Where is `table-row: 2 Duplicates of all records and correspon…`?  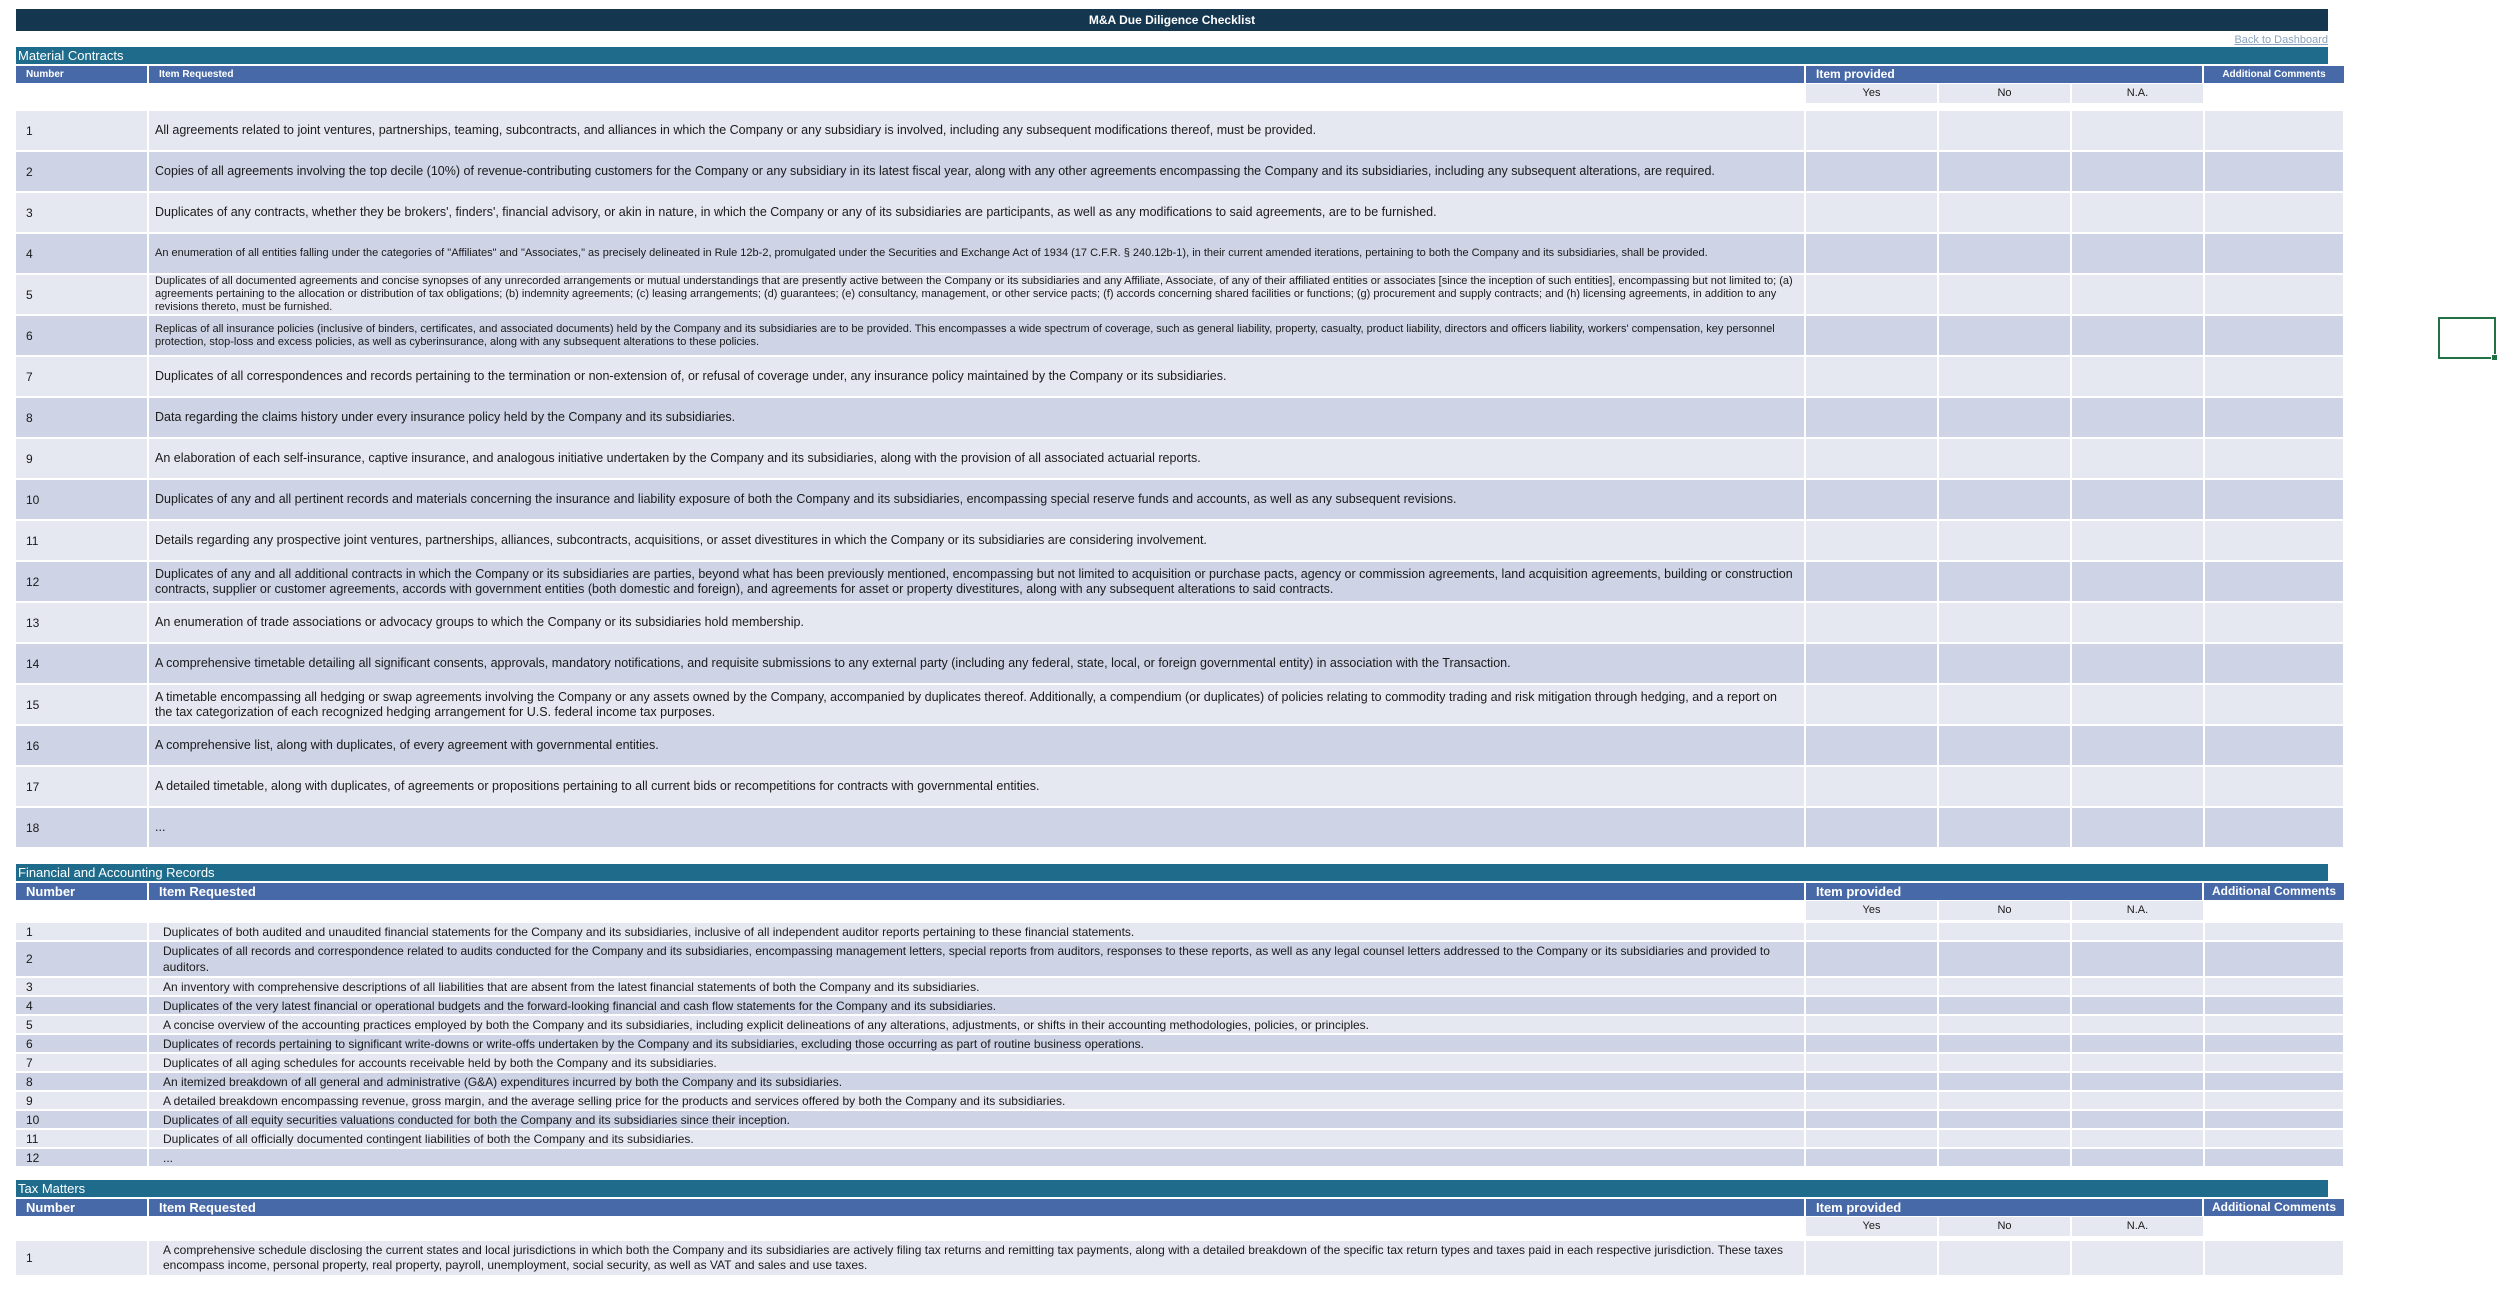
table-row: 2 Duplicates of all records and correspon… is located at coordinates (1179, 959).